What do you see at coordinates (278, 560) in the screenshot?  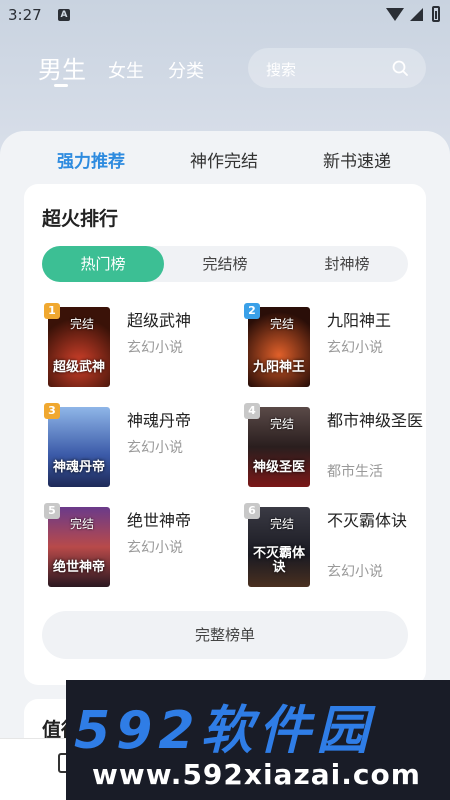 I see `cover-title: 不灭霸体诀` at bounding box center [278, 560].